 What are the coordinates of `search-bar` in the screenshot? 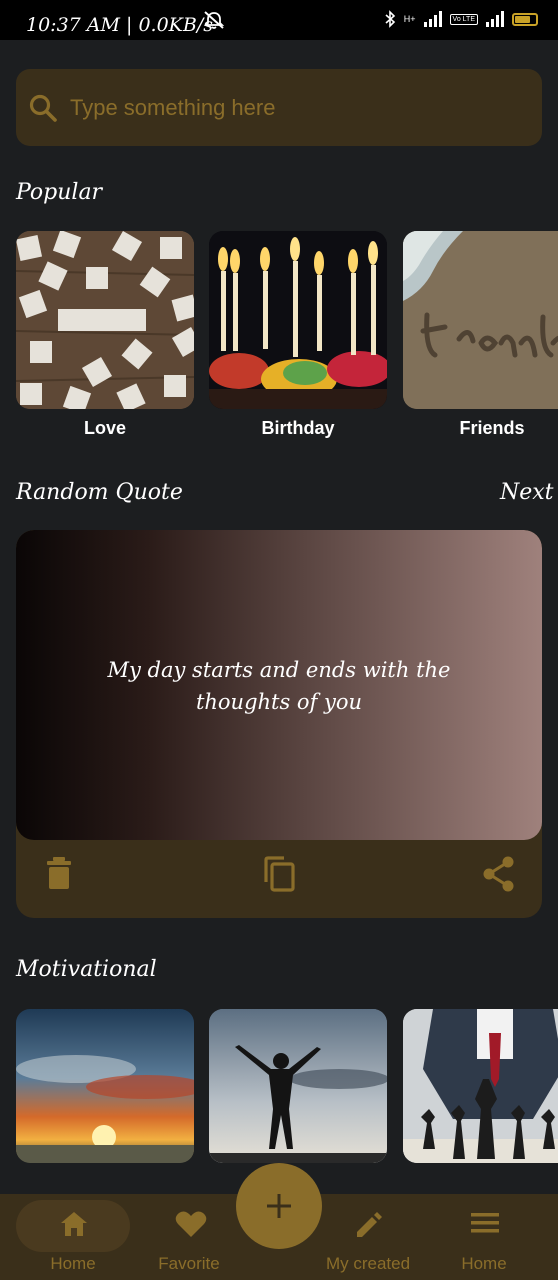 It's located at (279, 107).